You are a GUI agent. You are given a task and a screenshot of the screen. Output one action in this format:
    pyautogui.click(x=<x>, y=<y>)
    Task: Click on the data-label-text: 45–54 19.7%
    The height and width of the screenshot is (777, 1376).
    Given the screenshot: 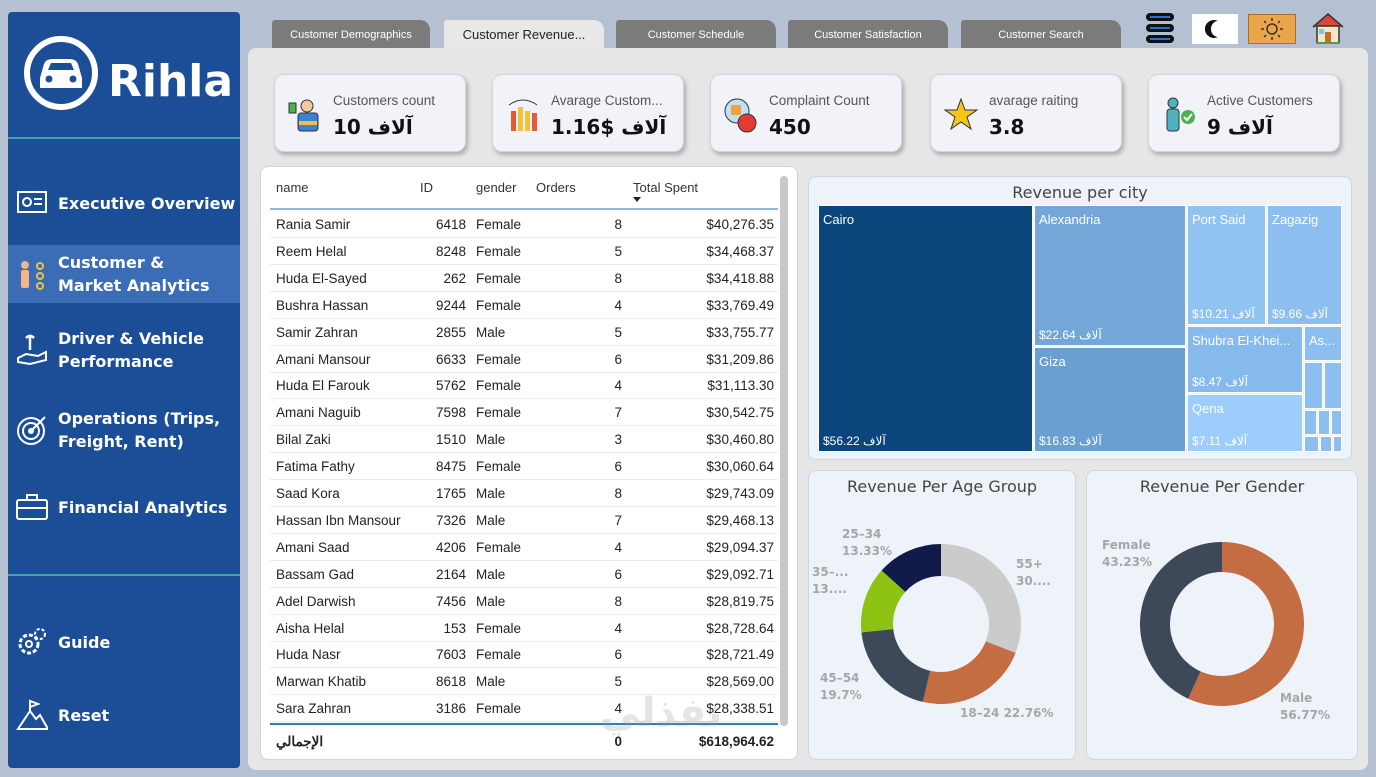 What is the action you would take?
    pyautogui.click(x=841, y=686)
    